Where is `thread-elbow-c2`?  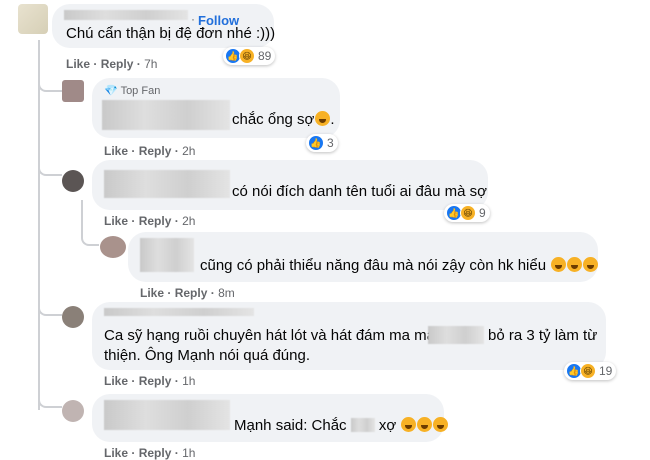 thread-elbow-c2 is located at coordinates (50, 83).